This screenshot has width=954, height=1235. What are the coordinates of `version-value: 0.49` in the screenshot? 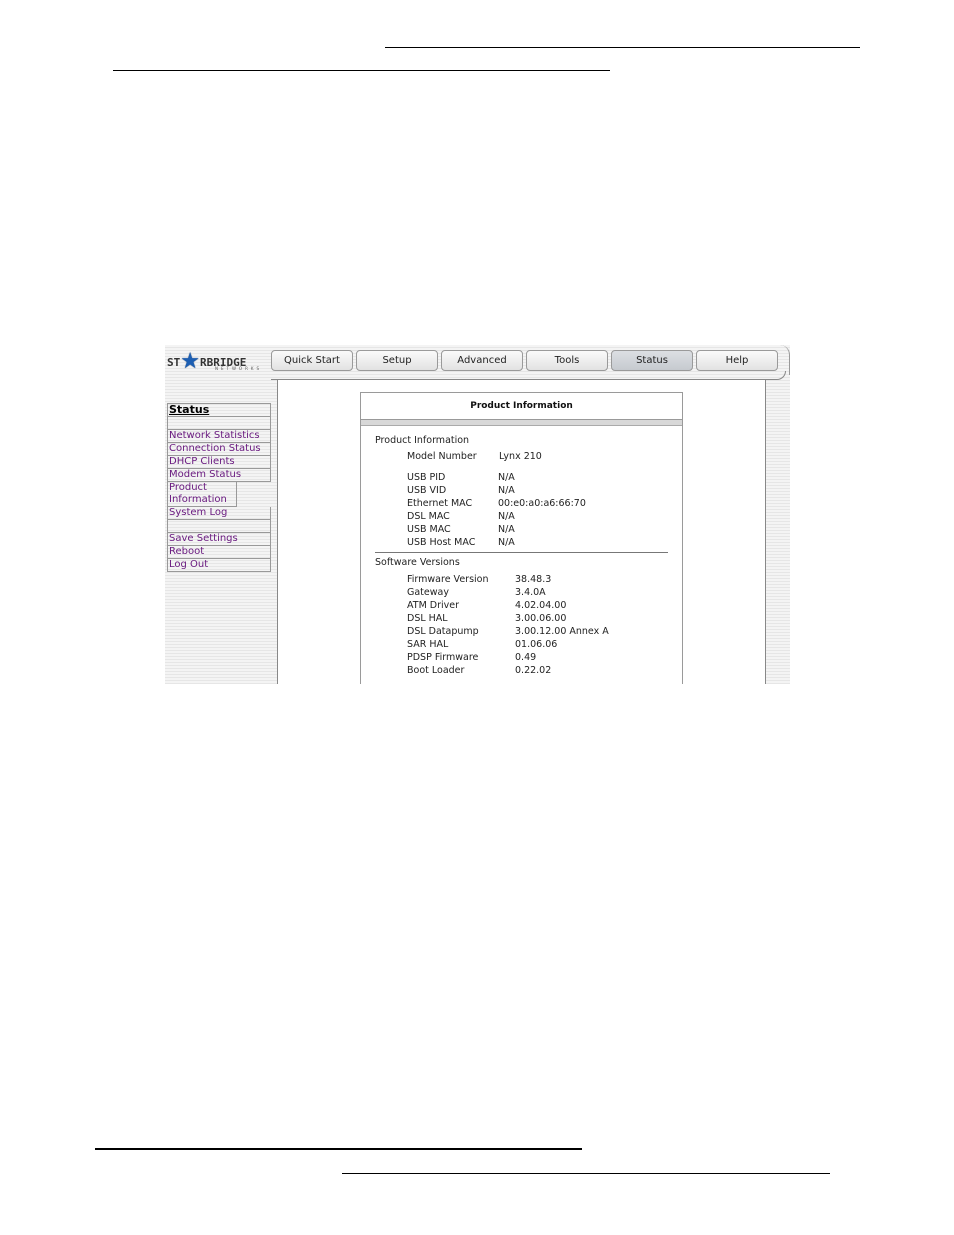 It's located at (526, 657).